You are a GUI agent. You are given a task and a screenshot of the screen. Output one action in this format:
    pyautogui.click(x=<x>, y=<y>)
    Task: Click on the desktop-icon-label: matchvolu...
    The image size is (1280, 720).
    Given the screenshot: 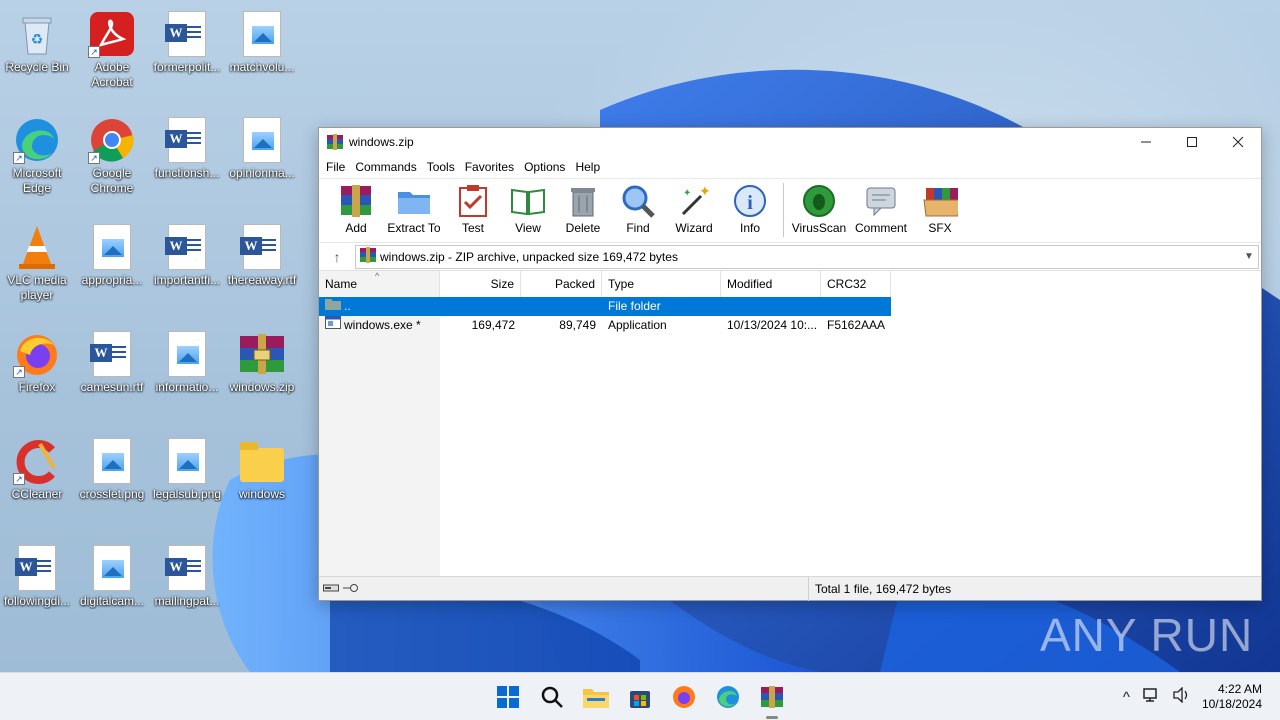 What is the action you would take?
    pyautogui.click(x=262, y=67)
    